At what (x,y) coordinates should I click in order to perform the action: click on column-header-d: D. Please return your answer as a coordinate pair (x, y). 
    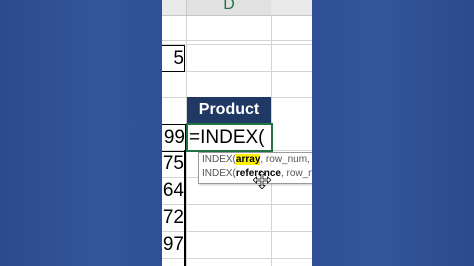
    Looking at the image, I should click on (229, 8).